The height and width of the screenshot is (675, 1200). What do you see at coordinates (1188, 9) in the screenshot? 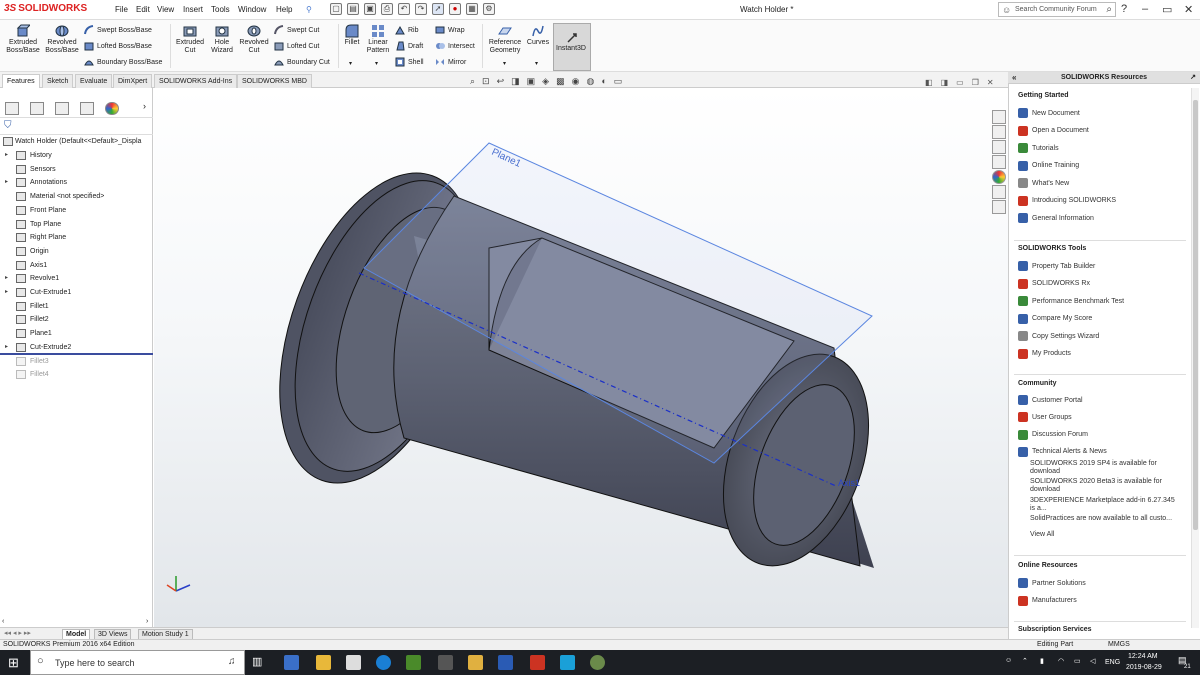
I see `close-button: ✕` at bounding box center [1188, 9].